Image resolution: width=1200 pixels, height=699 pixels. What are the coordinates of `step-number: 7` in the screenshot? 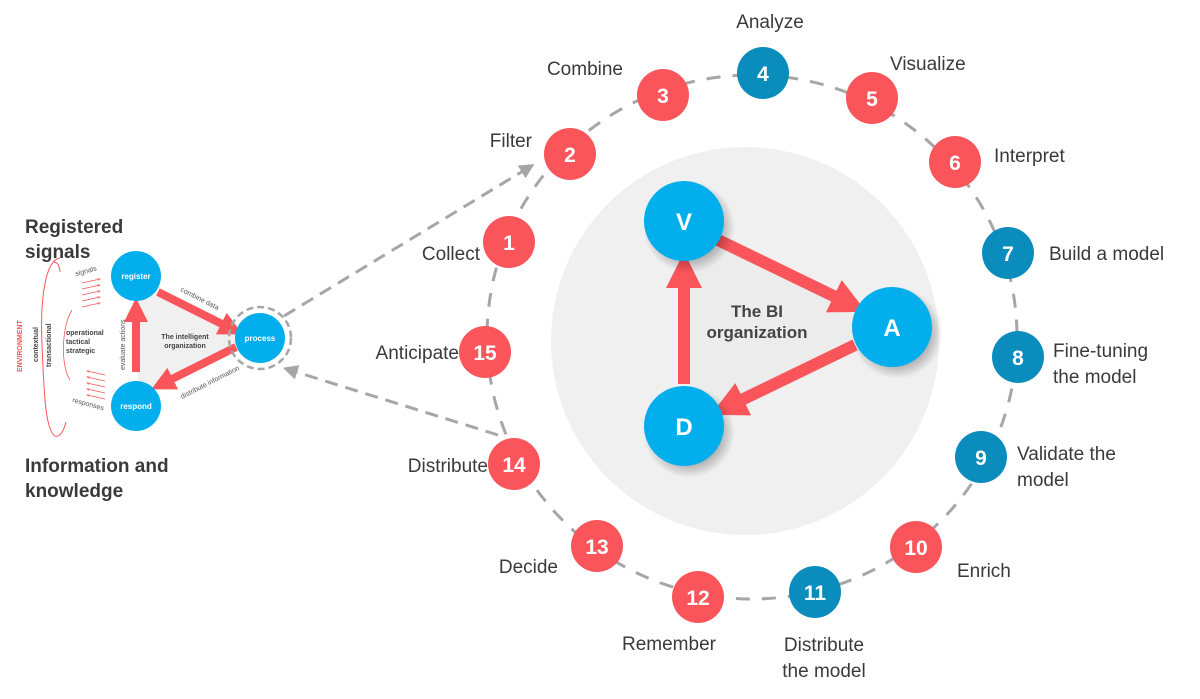 It's located at (1008, 254).